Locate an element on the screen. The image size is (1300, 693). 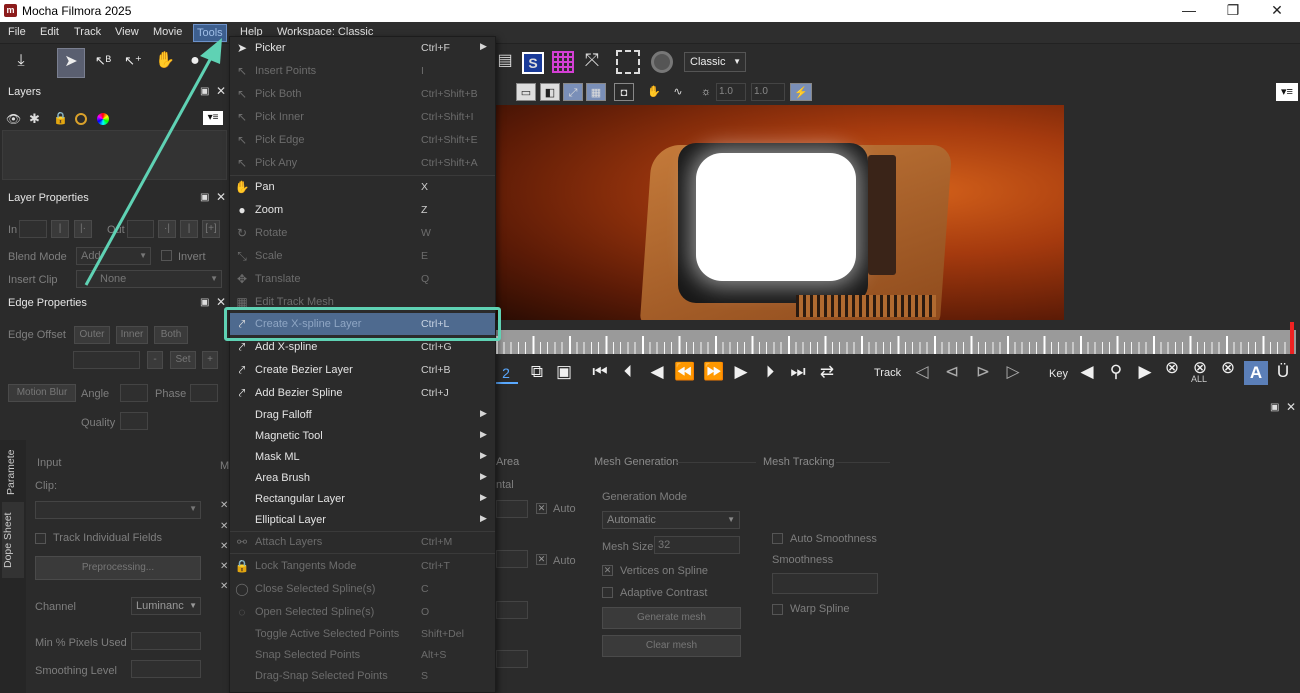
snapshot-icon: ◘ is located at coordinates (624, 92).